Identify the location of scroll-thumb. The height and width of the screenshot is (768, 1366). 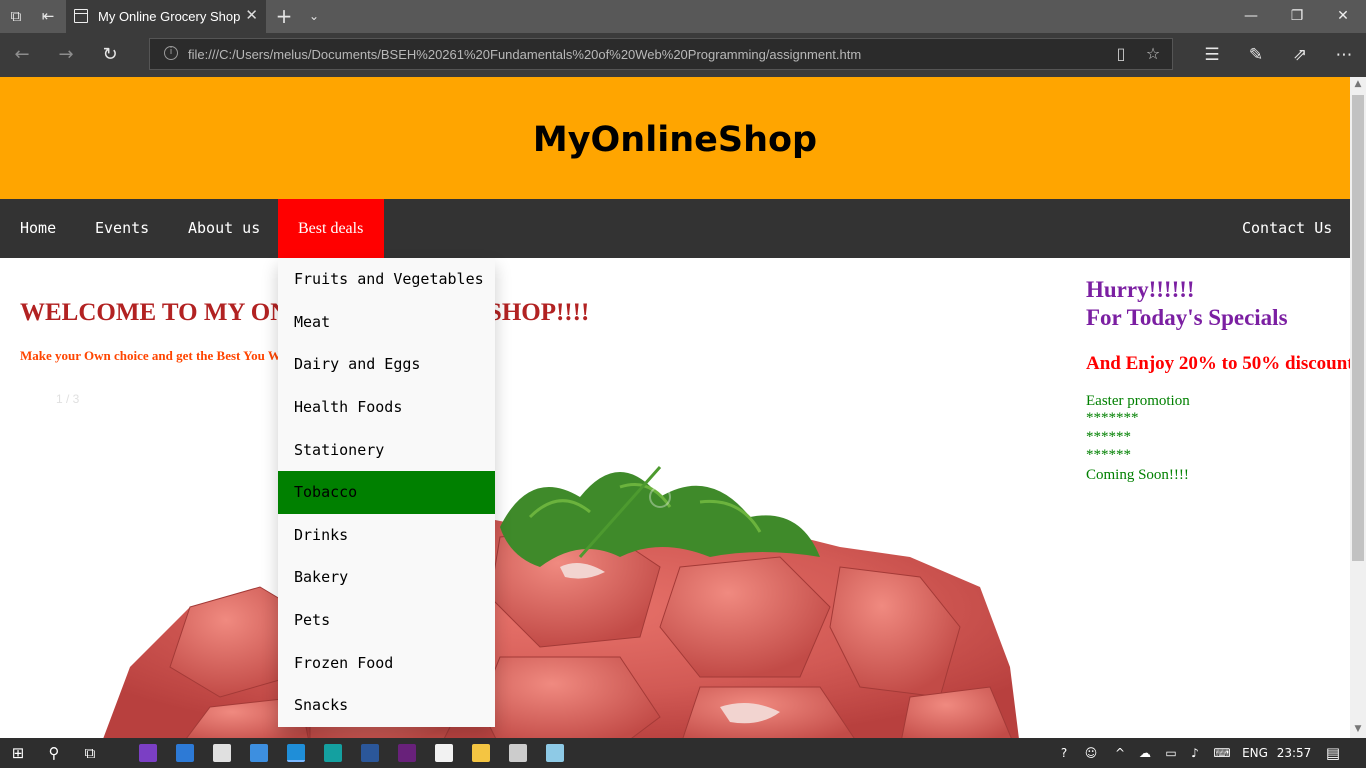
(1358, 328).